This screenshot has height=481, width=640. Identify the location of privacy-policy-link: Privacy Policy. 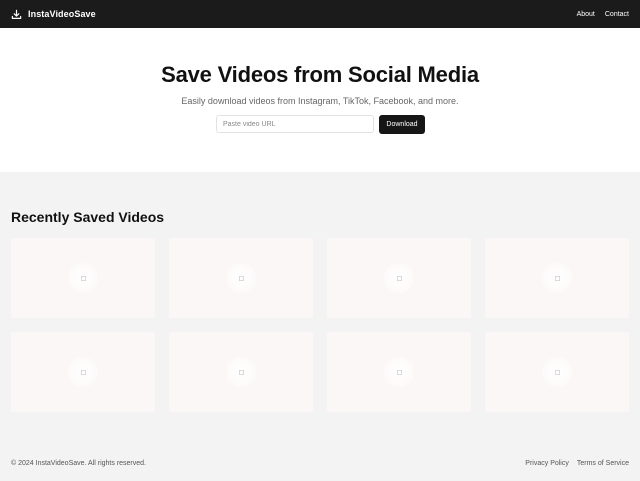
(547, 463).